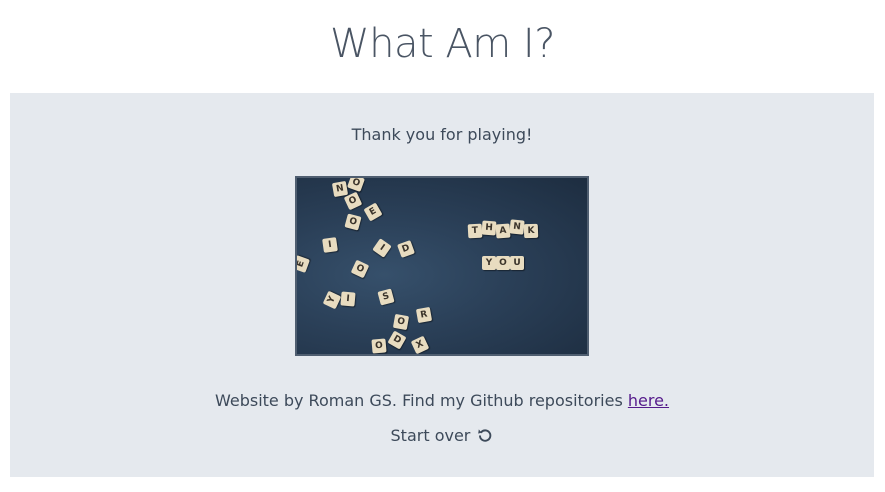  Describe the element at coordinates (386, 297) in the screenshot. I see `scrabble-tile: S` at that location.